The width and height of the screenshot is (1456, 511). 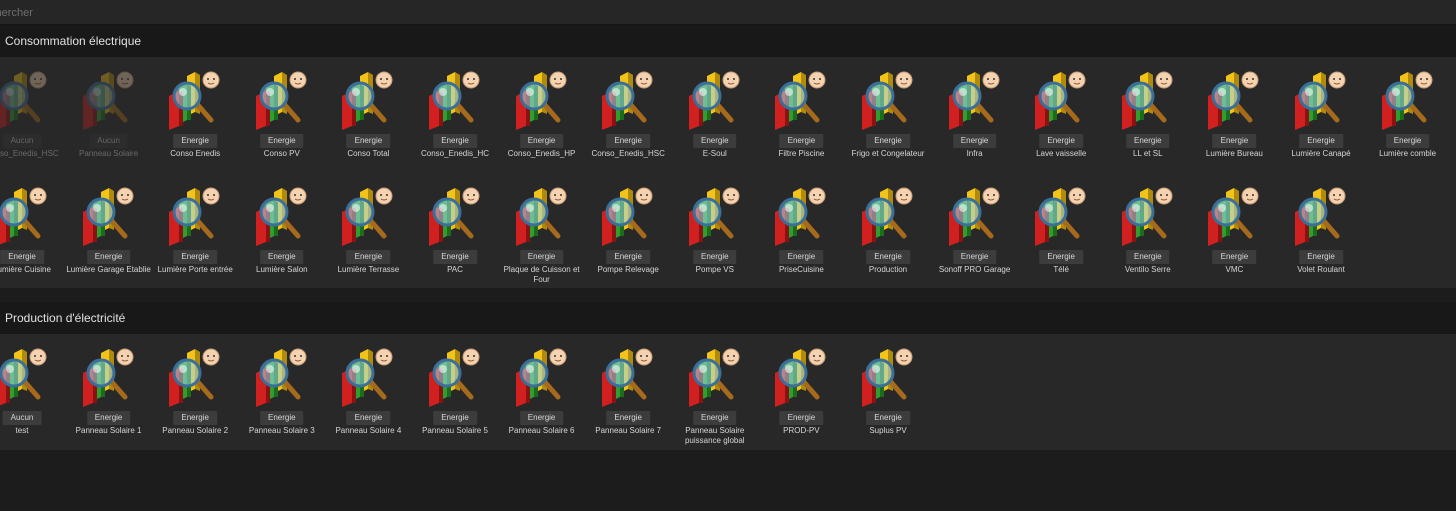 What do you see at coordinates (109, 153) in the screenshot?
I see `device-label: Panneau Solaire` at bounding box center [109, 153].